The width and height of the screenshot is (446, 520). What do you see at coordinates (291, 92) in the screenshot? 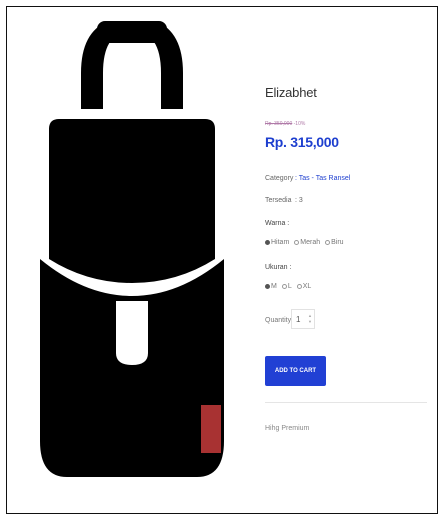
I see `product-name: Elizabhet` at bounding box center [291, 92].